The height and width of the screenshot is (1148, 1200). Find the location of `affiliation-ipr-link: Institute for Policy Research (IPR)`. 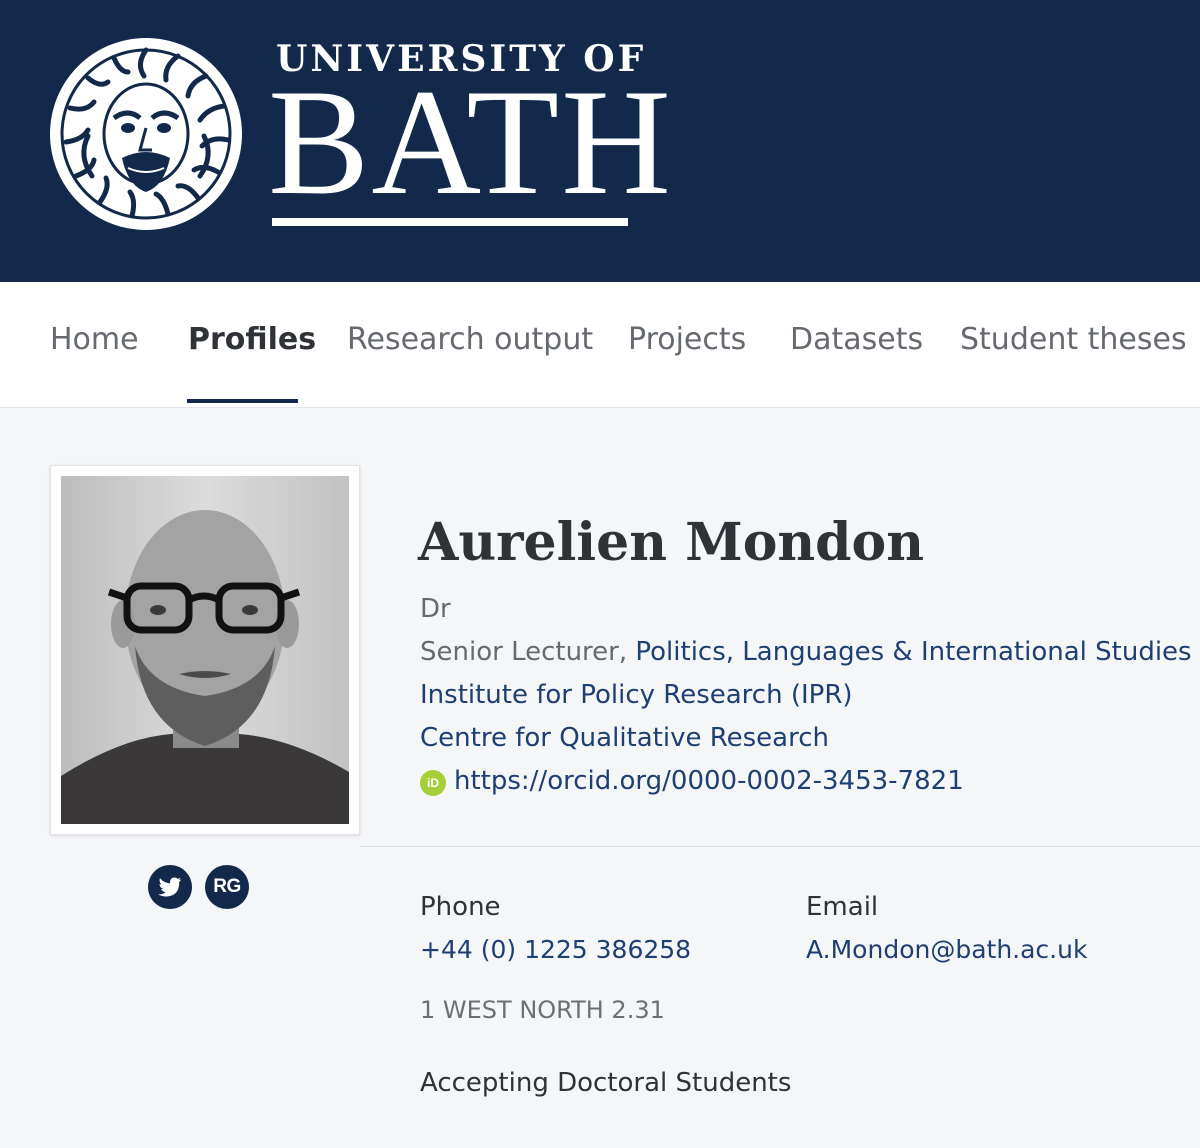

affiliation-ipr-link: Institute for Policy Research (IPR) is located at coordinates (636, 695).